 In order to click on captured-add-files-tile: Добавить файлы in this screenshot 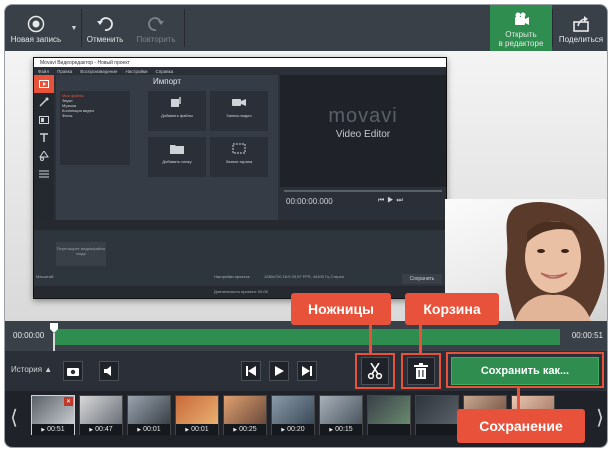, I will do `click(177, 111)`.